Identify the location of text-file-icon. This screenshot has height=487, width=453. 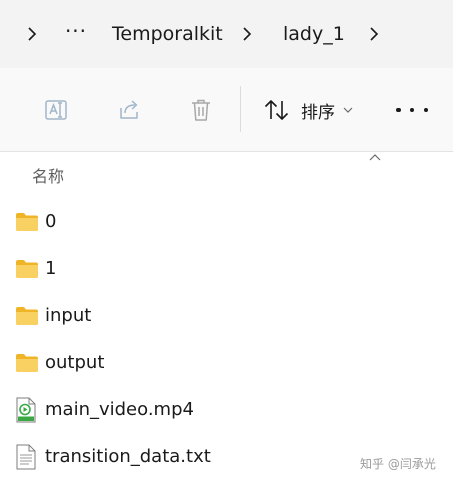
(26, 457).